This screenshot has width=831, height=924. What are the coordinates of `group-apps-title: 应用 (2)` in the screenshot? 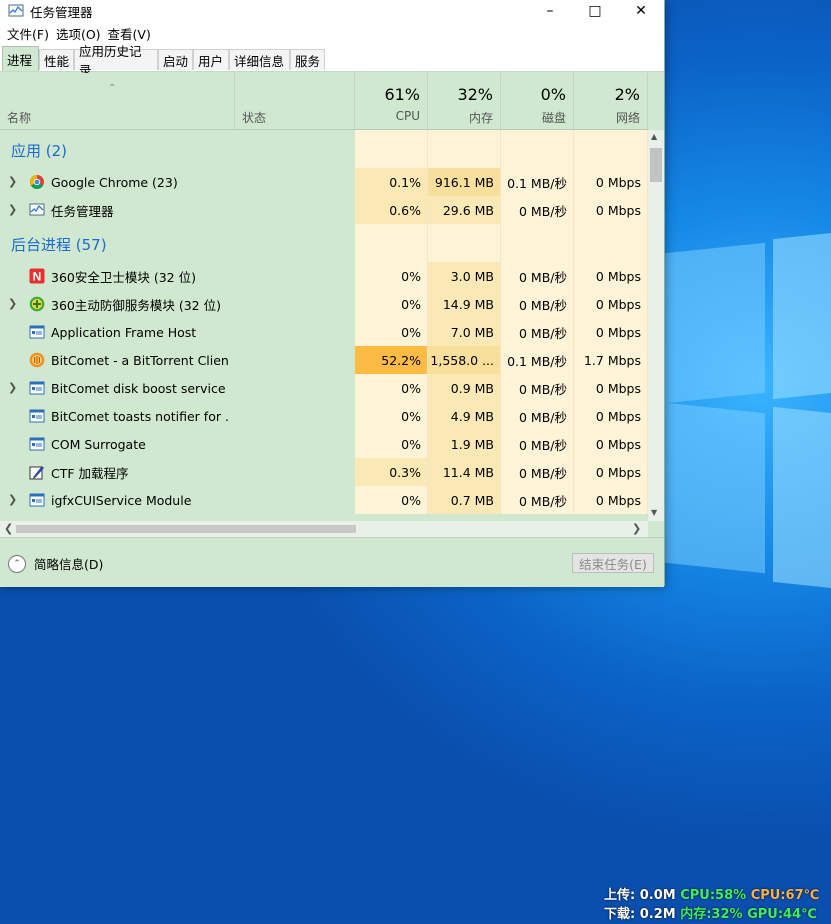 It's located at (39, 150).